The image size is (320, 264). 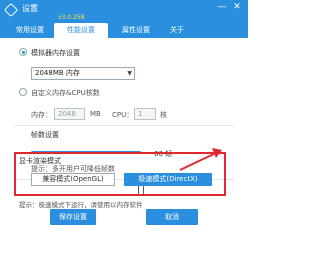 What do you see at coordinates (172, 217) in the screenshot?
I see `cancel-button: 取消` at bounding box center [172, 217].